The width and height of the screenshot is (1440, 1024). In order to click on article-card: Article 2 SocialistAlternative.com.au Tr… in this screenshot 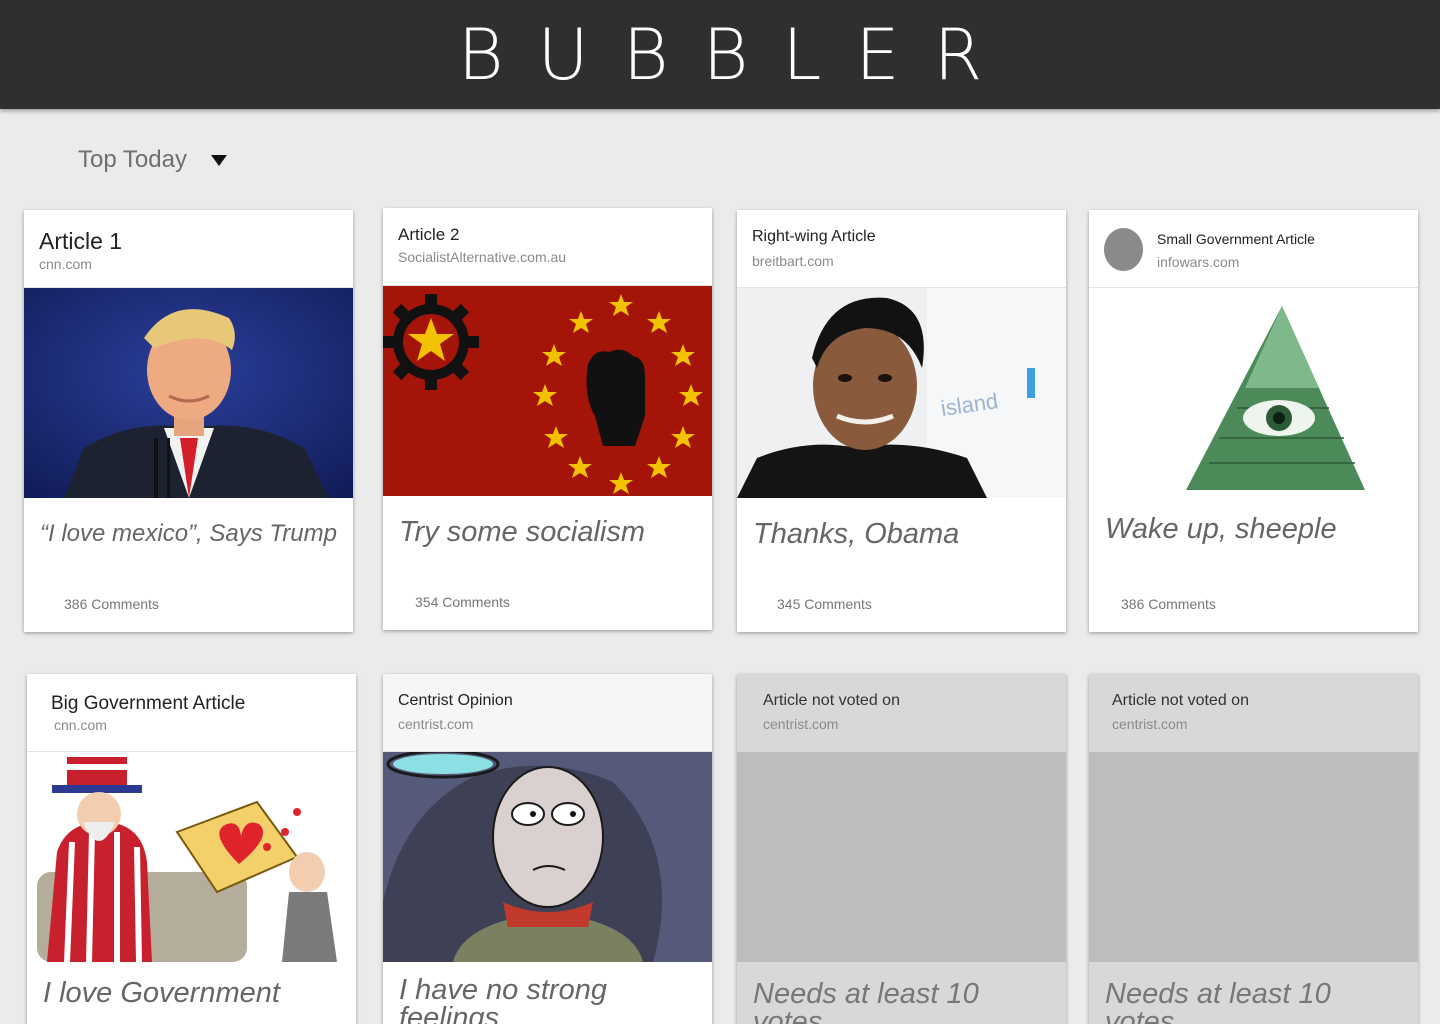, I will do `click(547, 419)`.